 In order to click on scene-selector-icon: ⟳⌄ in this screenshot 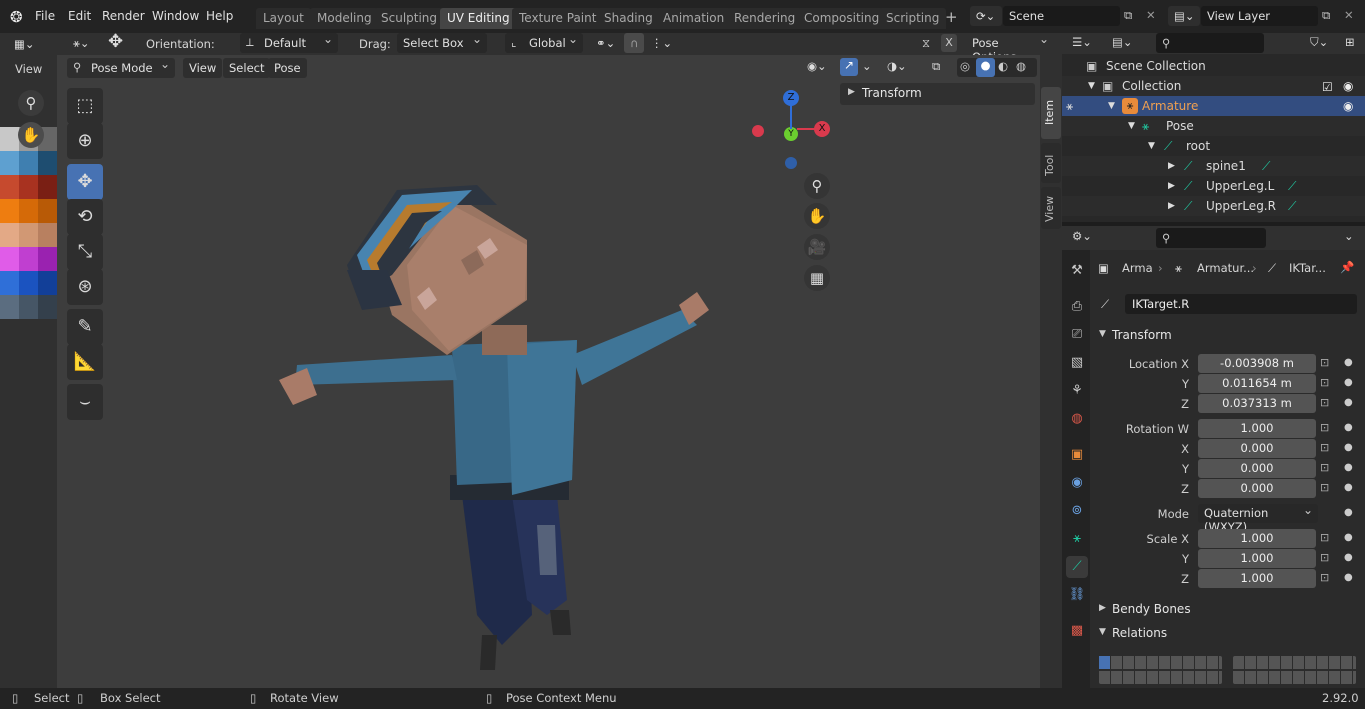, I will do `click(986, 16)`.